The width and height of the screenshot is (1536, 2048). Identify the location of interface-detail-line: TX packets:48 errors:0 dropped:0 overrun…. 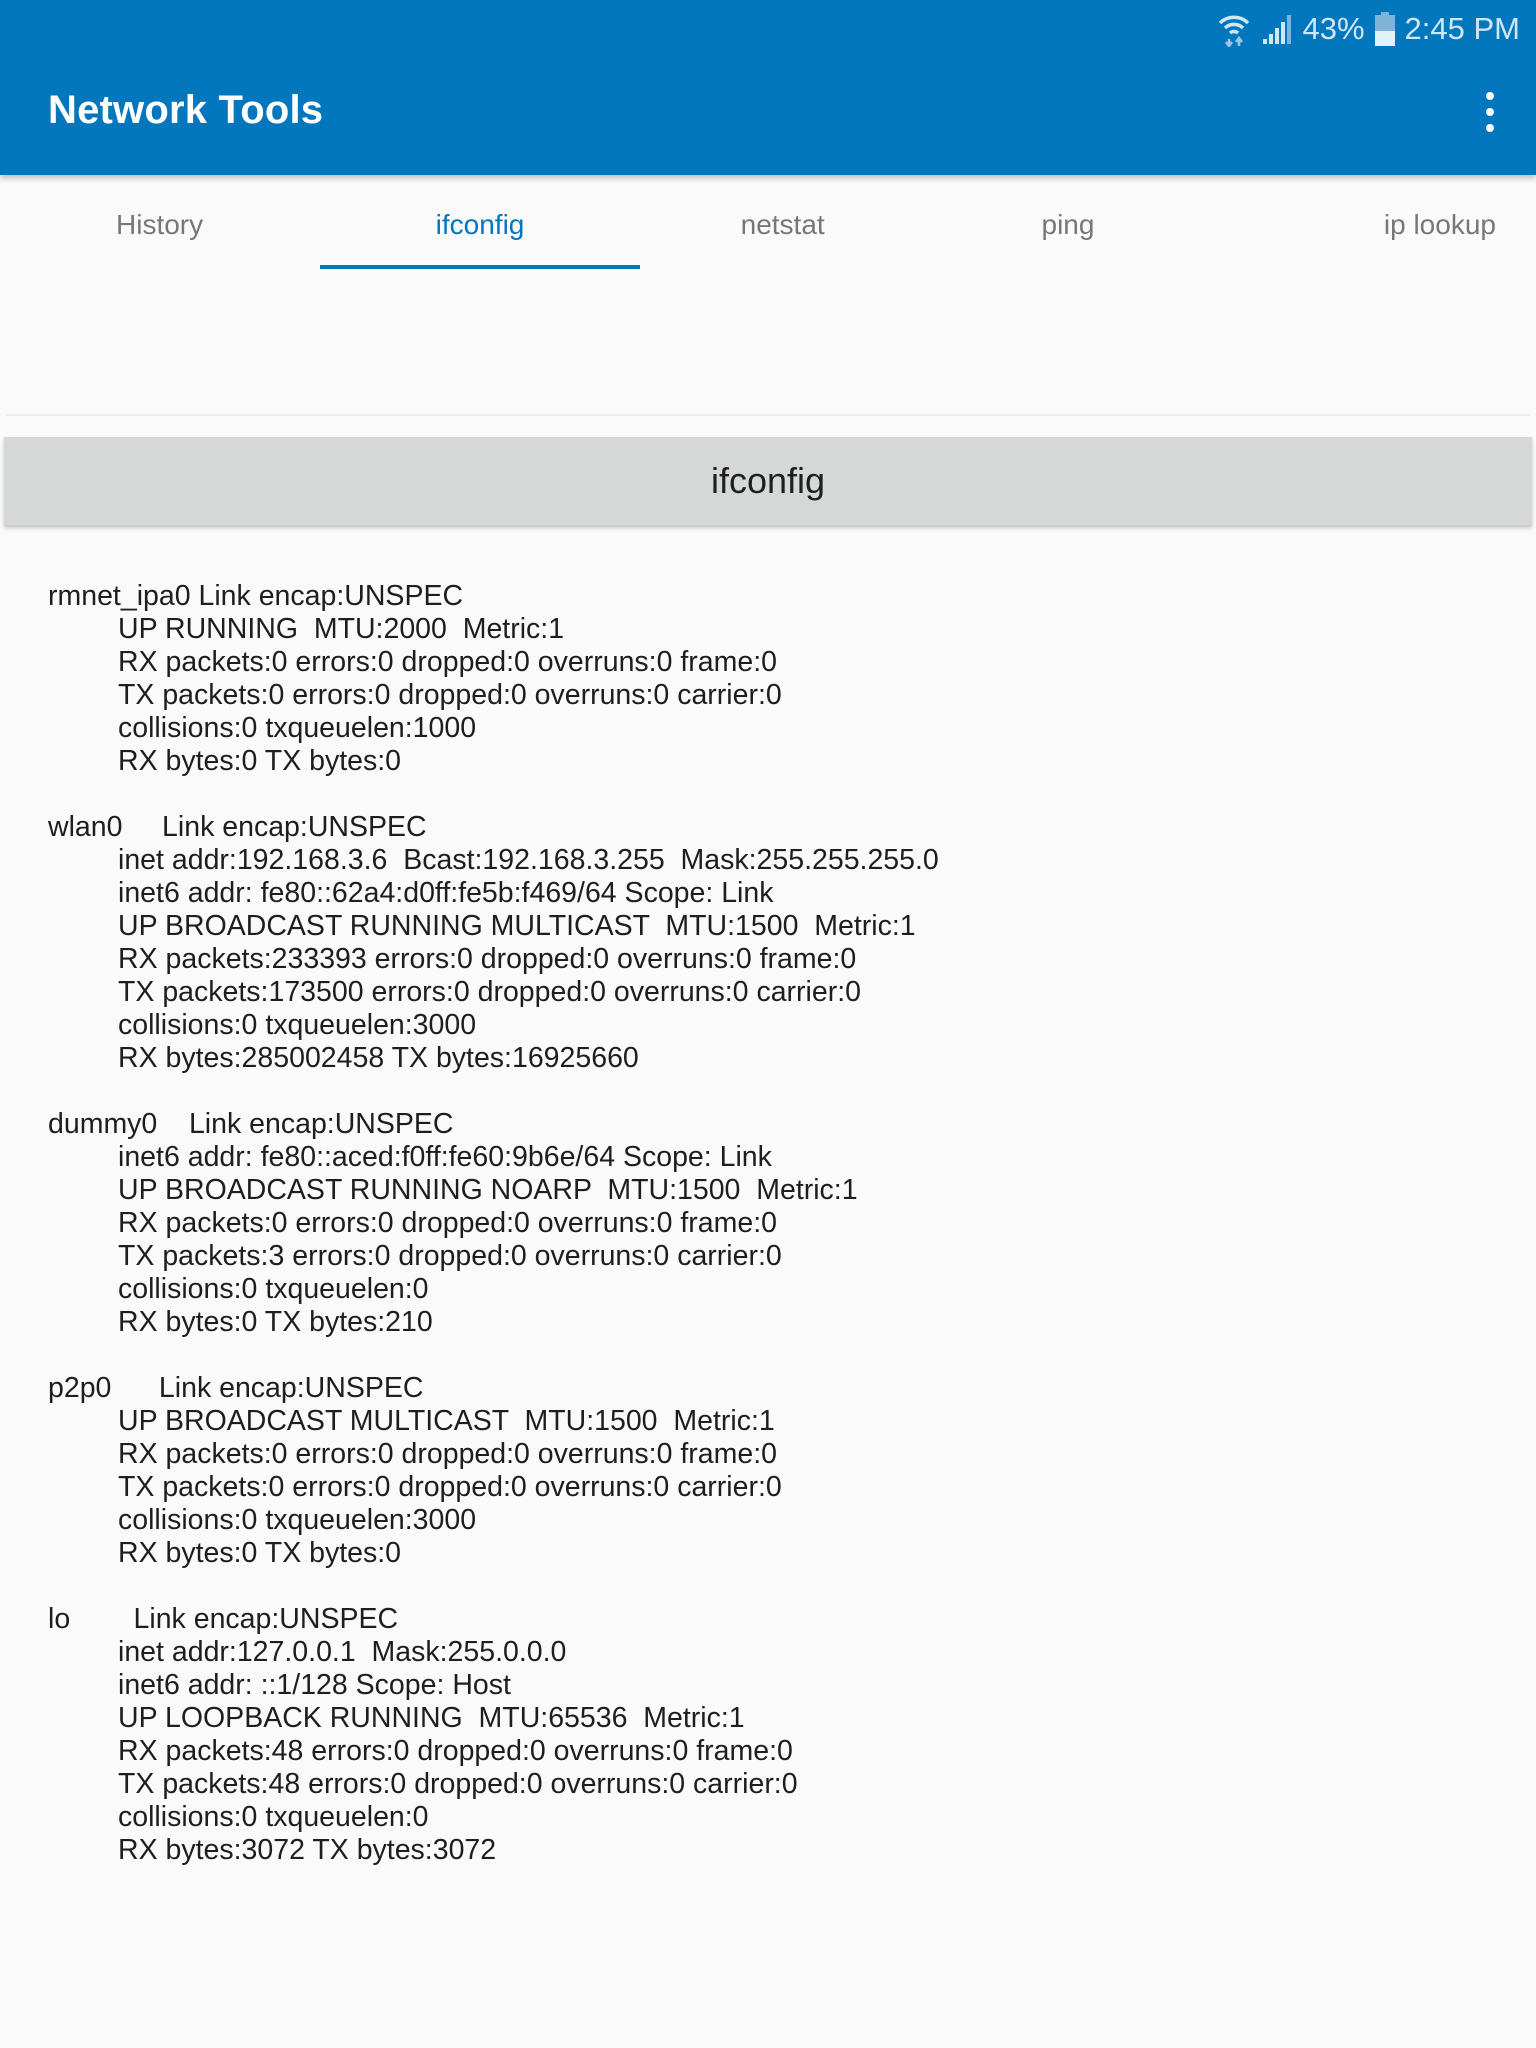
(458, 1784).